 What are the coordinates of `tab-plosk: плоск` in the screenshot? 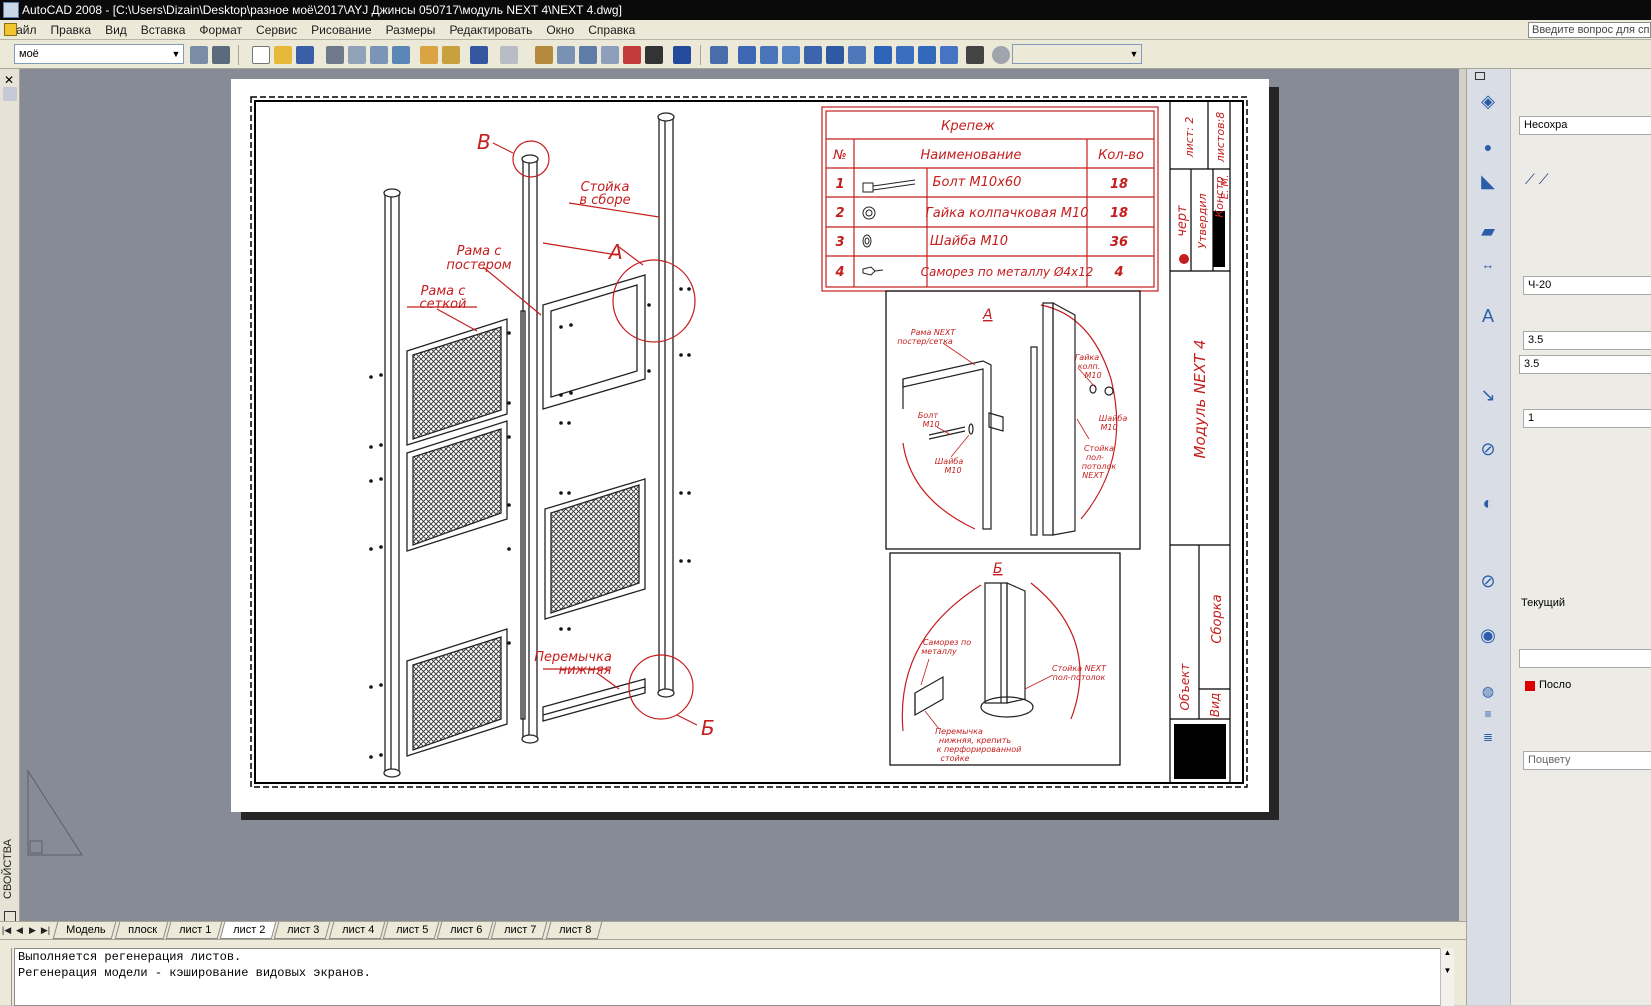 It's located at (141, 930).